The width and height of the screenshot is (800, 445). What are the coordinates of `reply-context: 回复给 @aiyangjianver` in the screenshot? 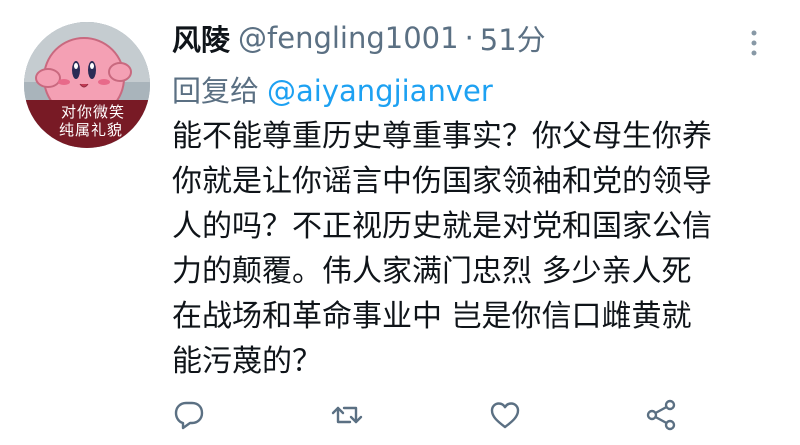 It's located at (332, 89).